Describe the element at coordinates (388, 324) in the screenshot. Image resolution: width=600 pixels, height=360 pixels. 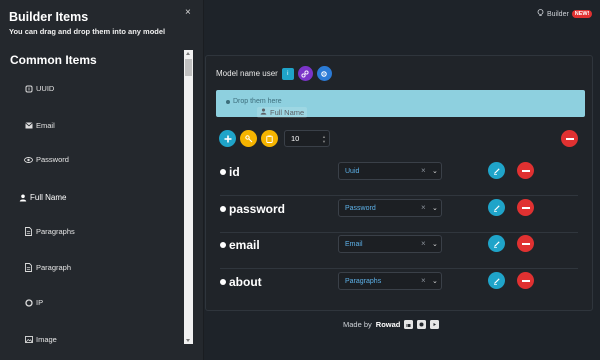
I see `footer-author: Rowad` at that location.